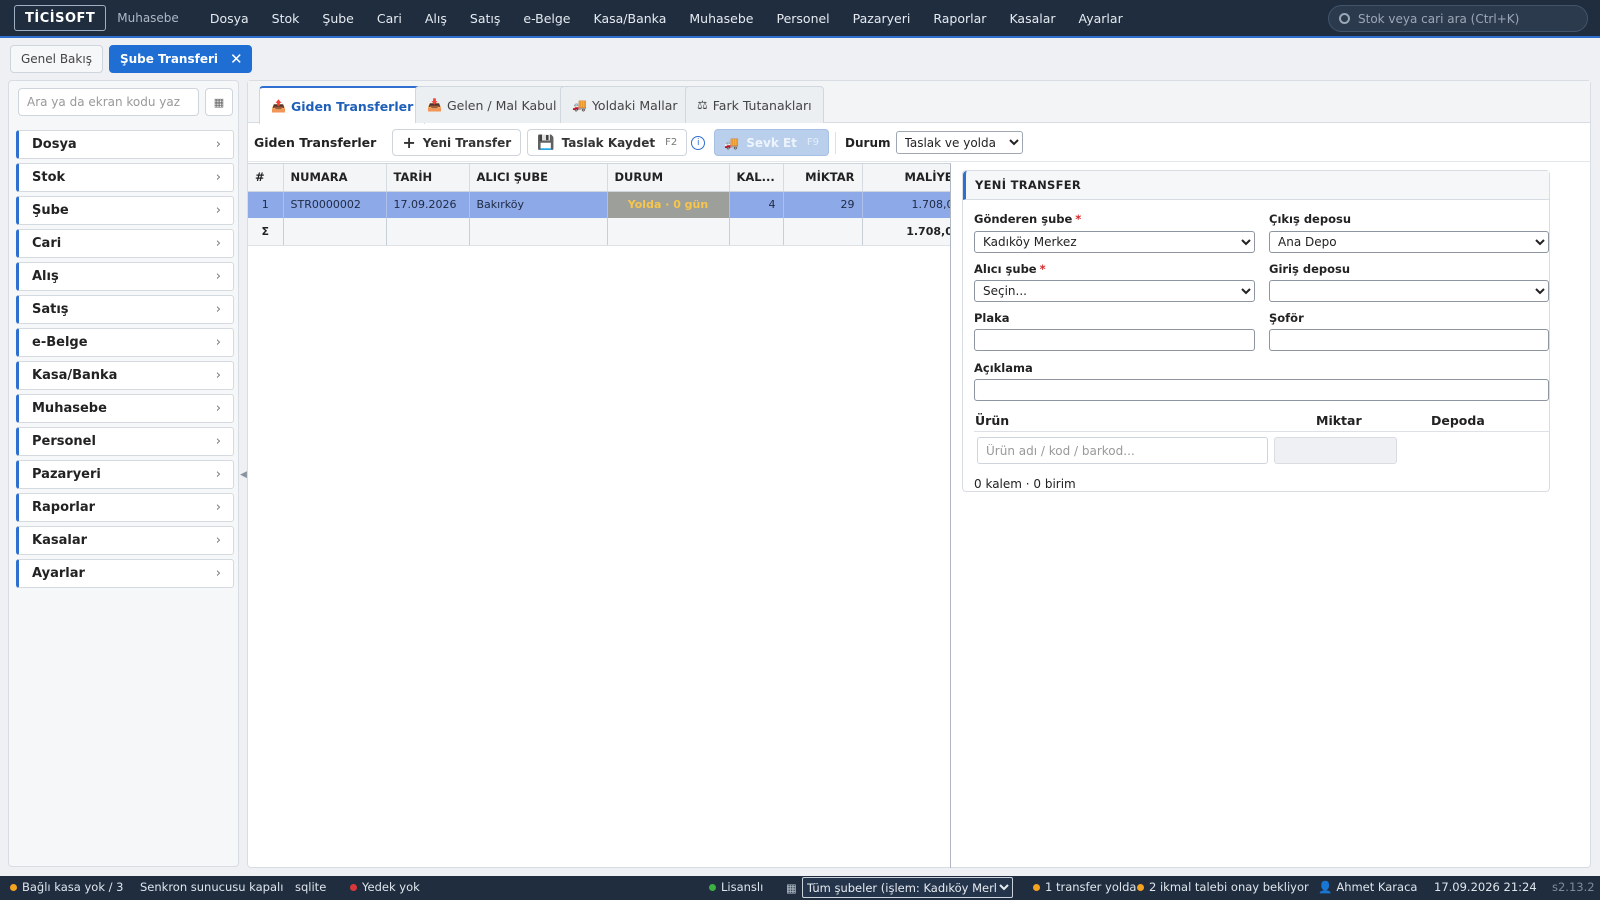  Describe the element at coordinates (125, 177) in the screenshot. I see `sidebar-item-stok: Stok ›` at that location.